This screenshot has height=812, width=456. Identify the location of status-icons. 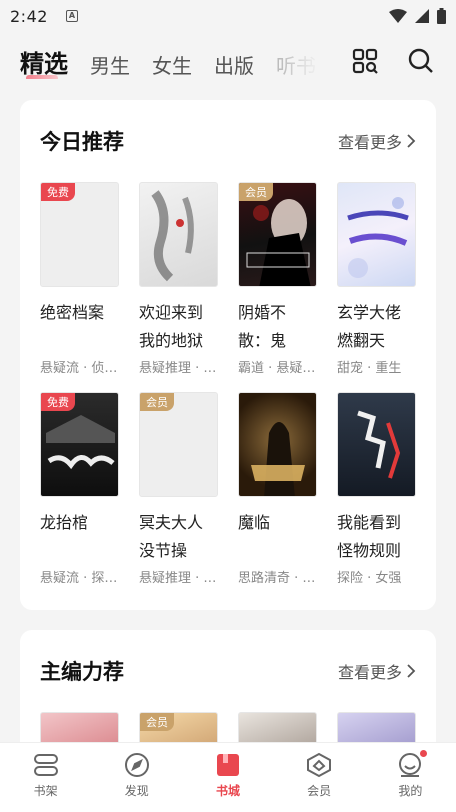
(417, 16).